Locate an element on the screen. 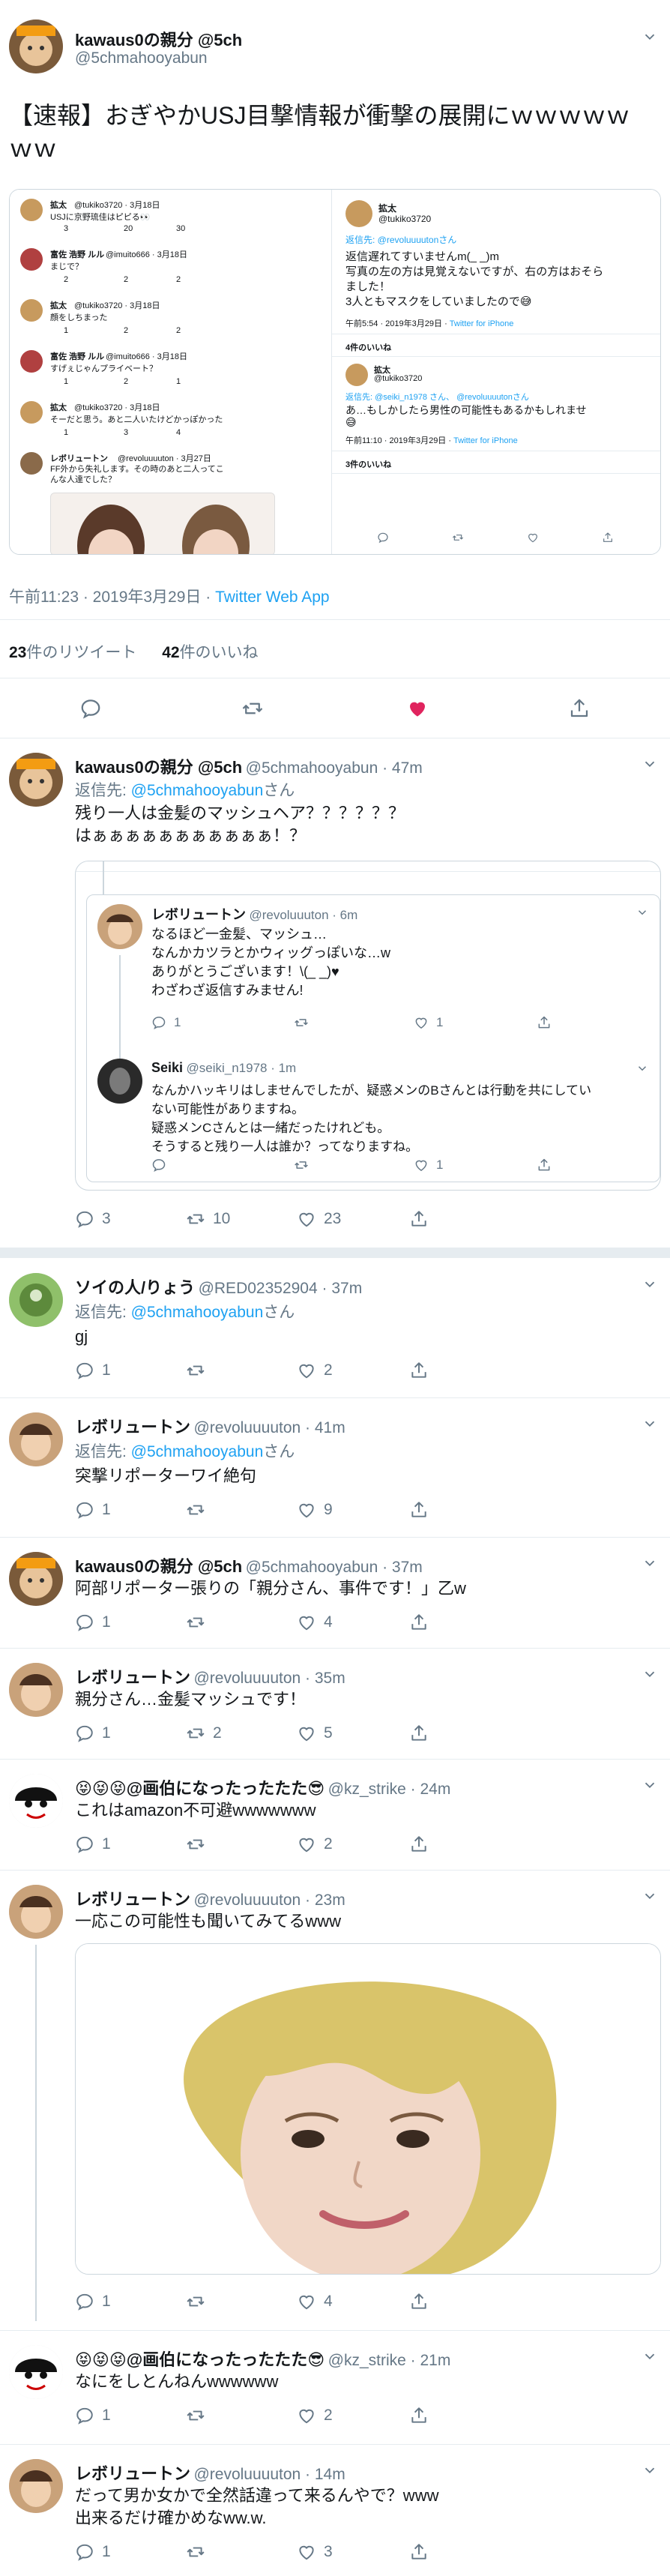 This screenshot has height=2576, width=670. like-button: 3 is located at coordinates (315, 2552).